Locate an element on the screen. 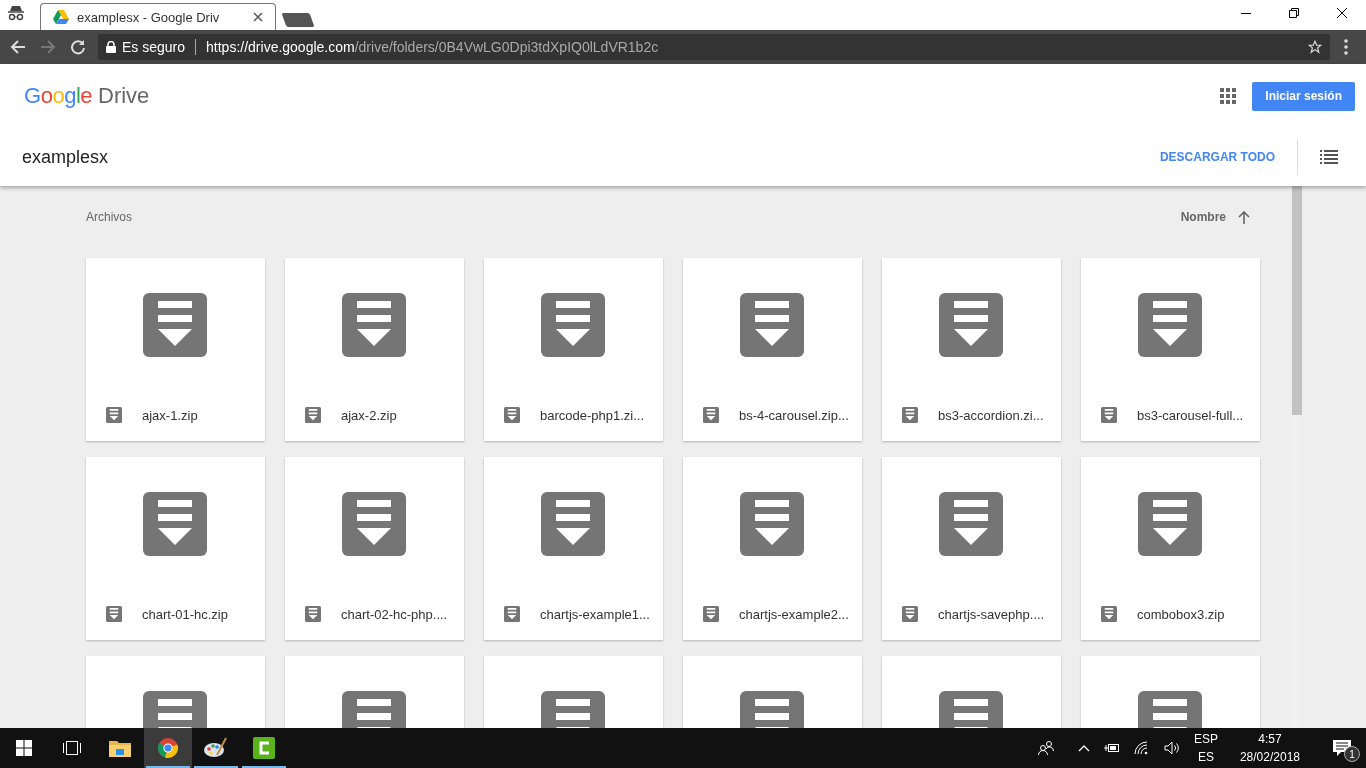 The height and width of the screenshot is (768, 1366). download-all-link: DESCARGAR TODO is located at coordinates (1217, 157).